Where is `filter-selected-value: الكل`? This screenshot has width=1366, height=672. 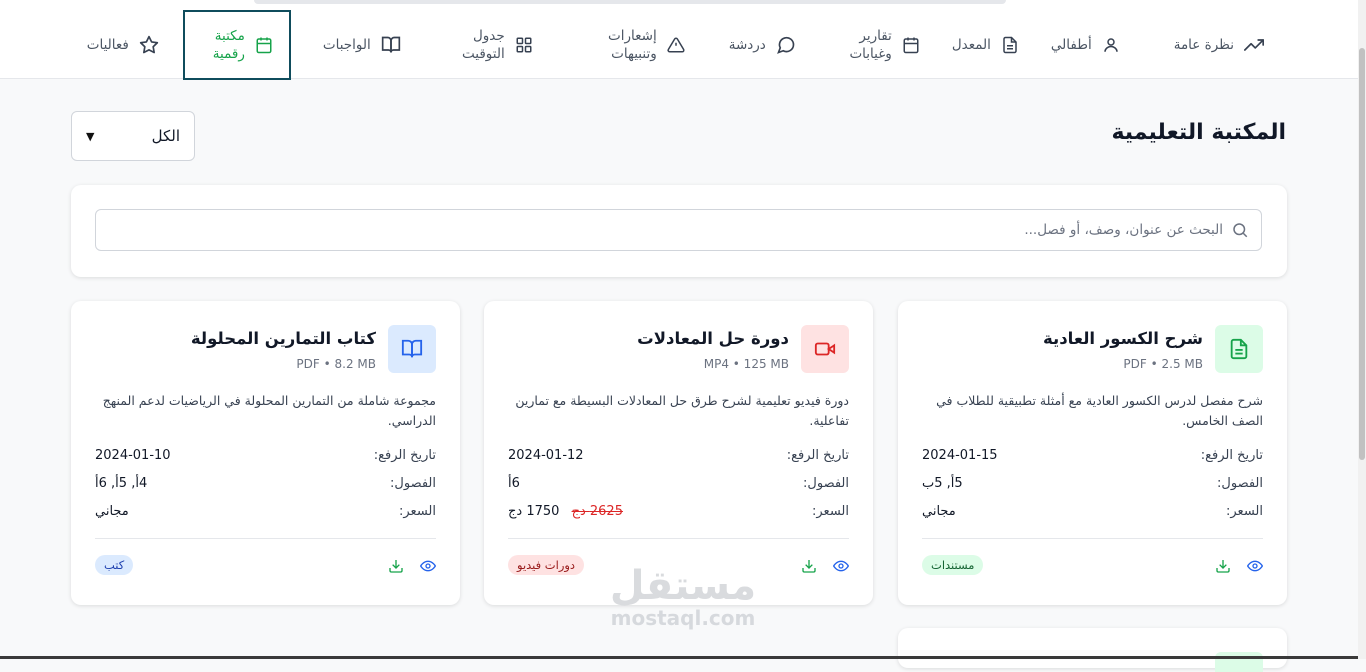 filter-selected-value: الكل is located at coordinates (166, 136).